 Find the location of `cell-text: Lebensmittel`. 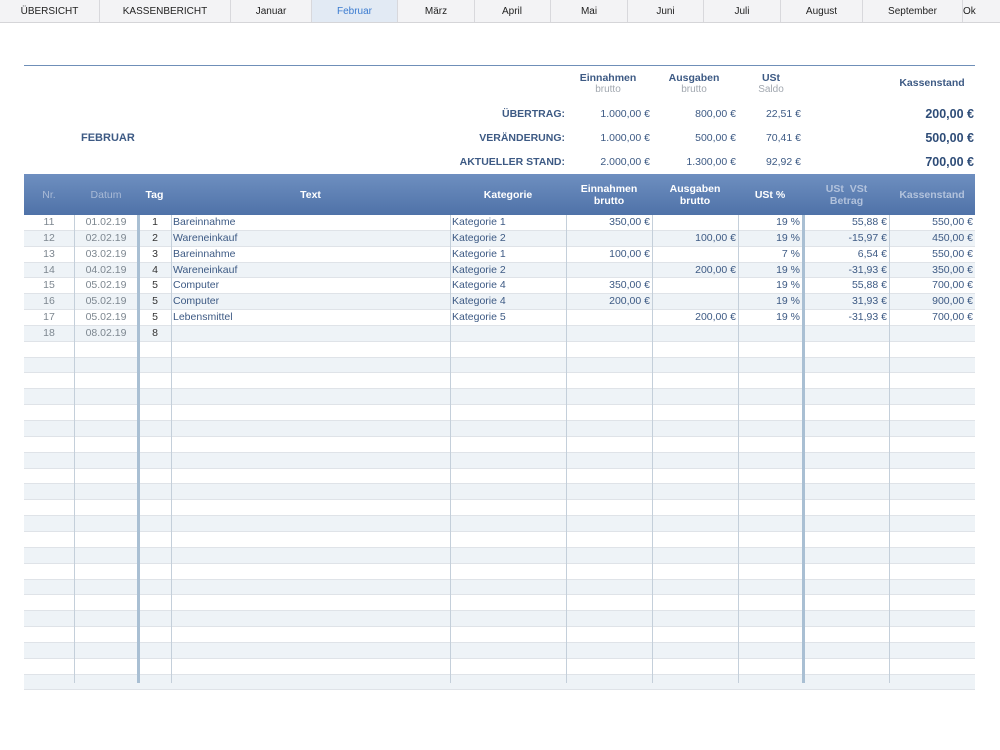

cell-text: Lebensmittel is located at coordinates (310, 317).